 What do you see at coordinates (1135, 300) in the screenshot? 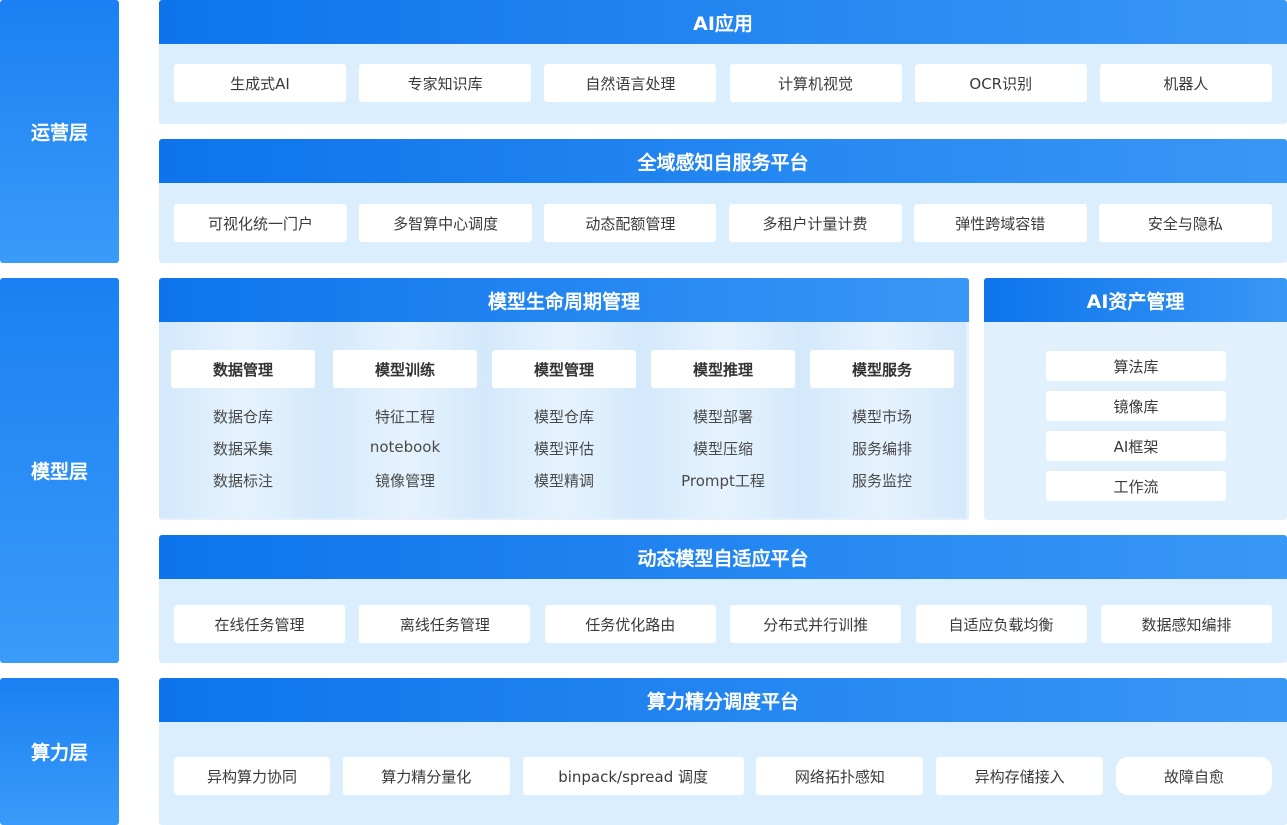
I see `assets-title: AI资产管理` at bounding box center [1135, 300].